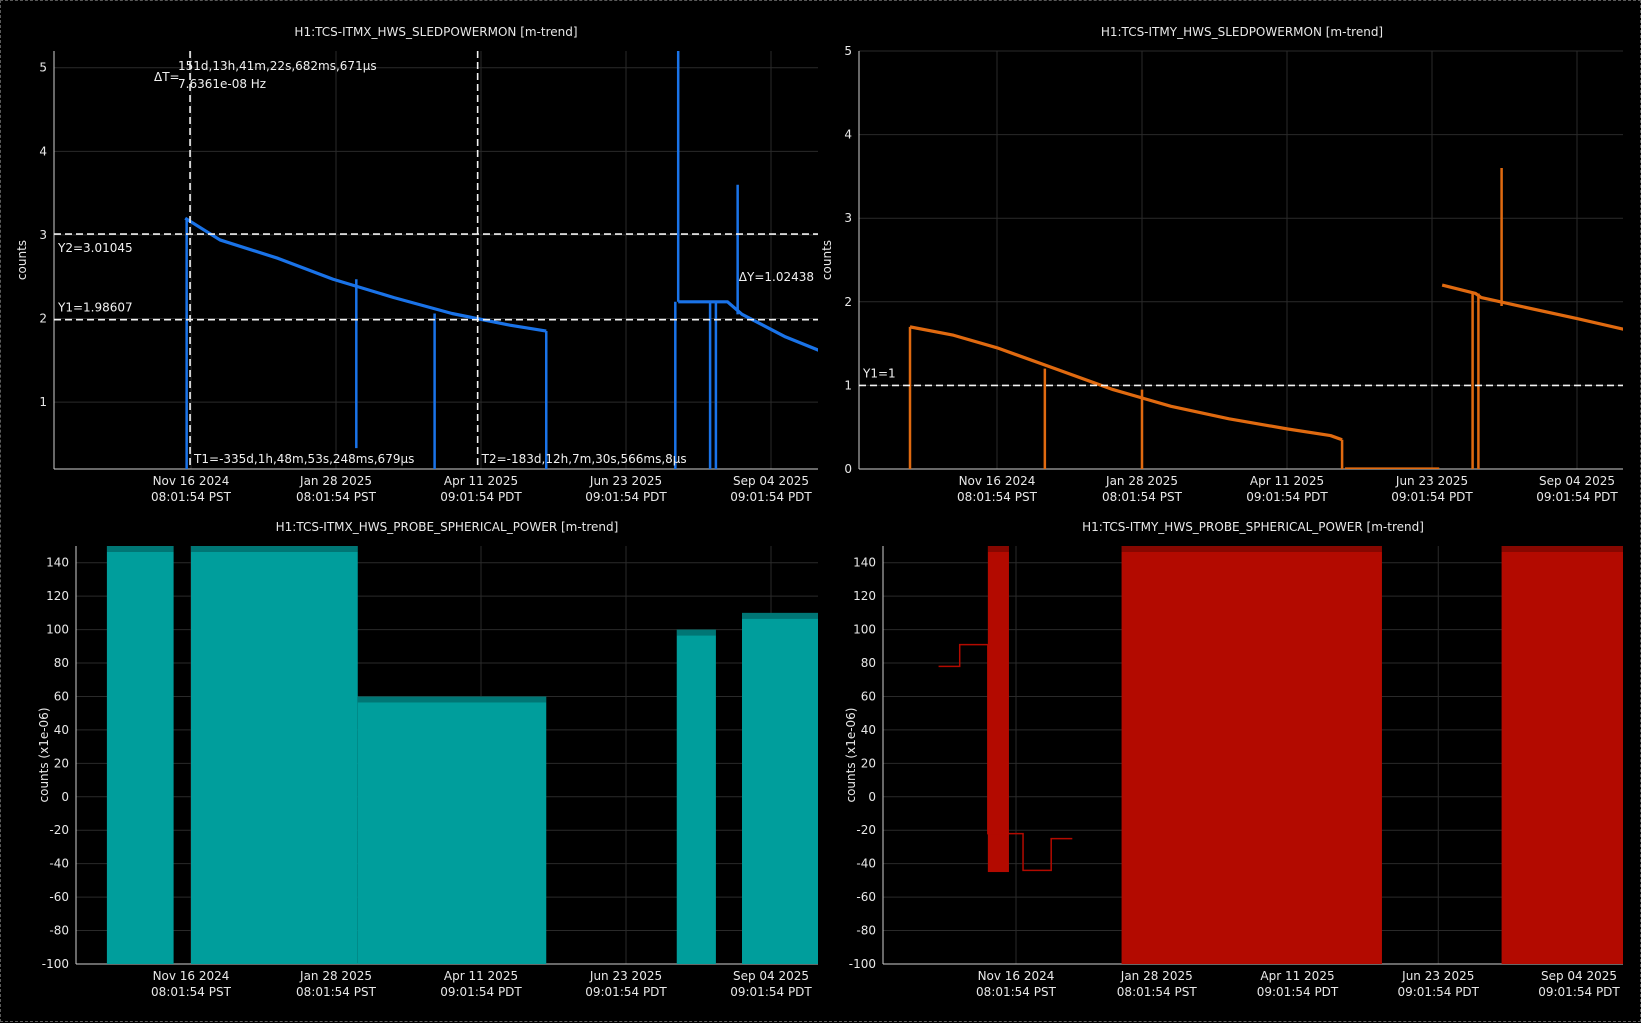 The width and height of the screenshot is (1641, 1023). I want to click on cursor-delta-t-label: 151d,13h,41m,22s,682ms,671µs, so click(277, 66).